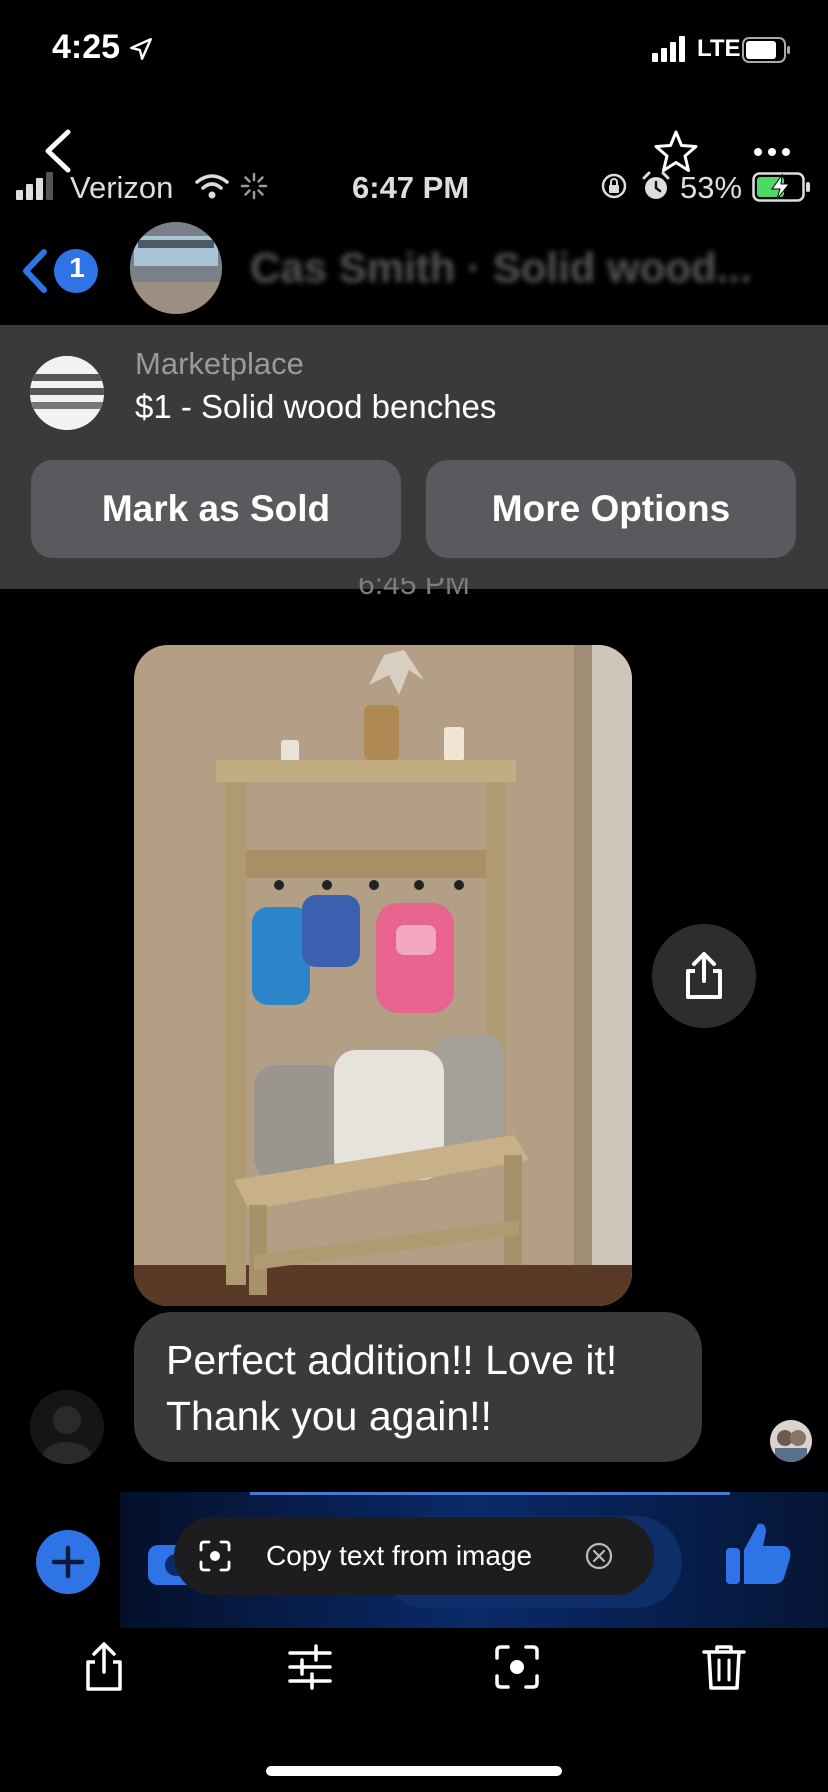 This screenshot has height=1792, width=828. What do you see at coordinates (316, 406) in the screenshot?
I see `listing-title: $1 - Solid wood benches` at bounding box center [316, 406].